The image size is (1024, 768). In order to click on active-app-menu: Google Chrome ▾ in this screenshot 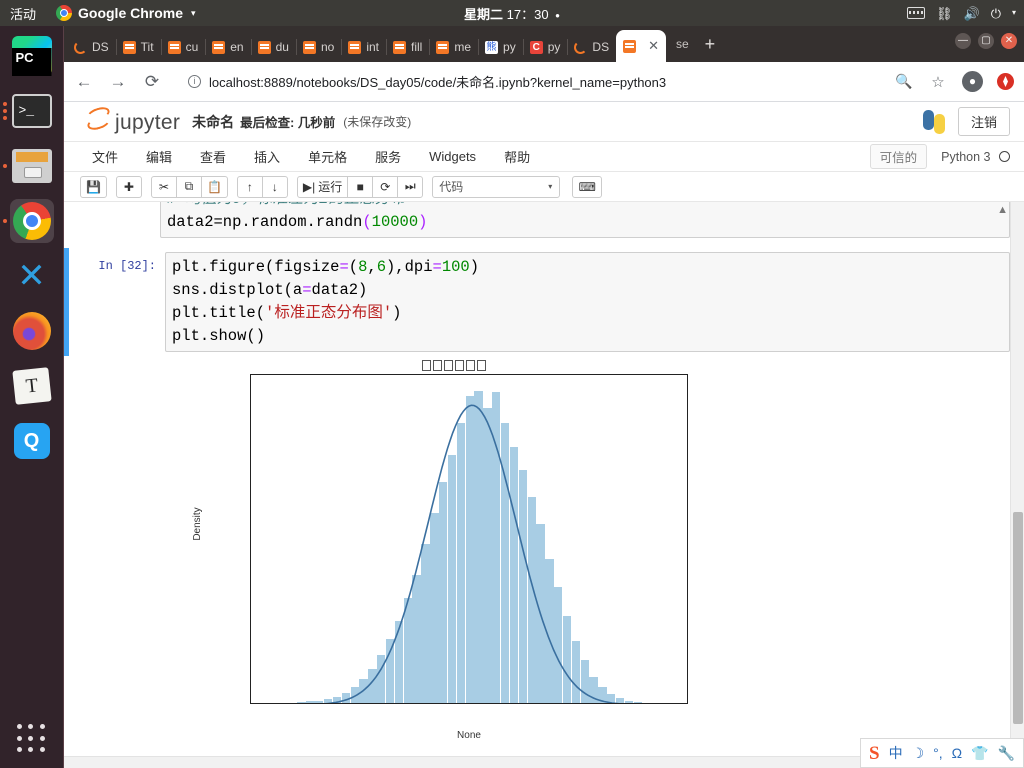, I will do `click(126, 13)`.